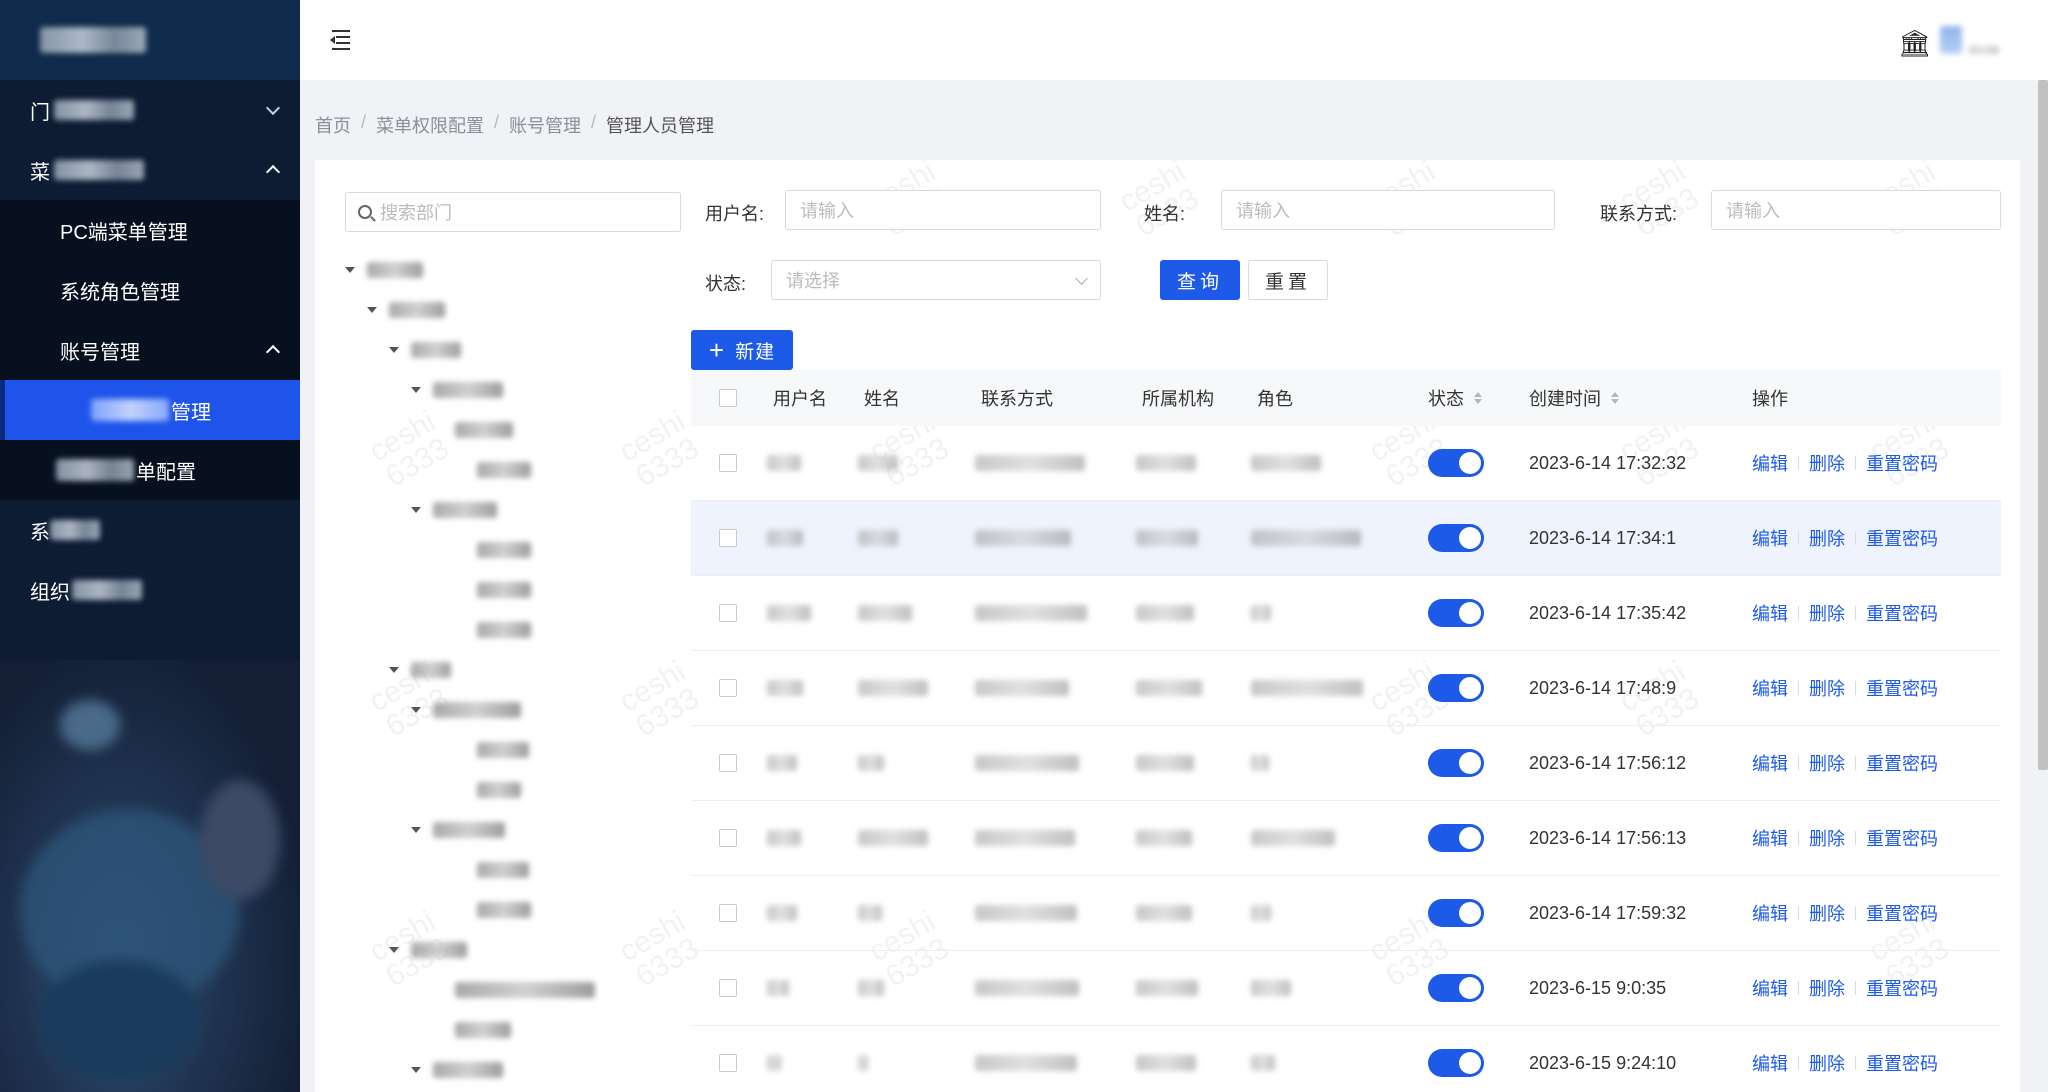  What do you see at coordinates (545, 125) in the screenshot?
I see `breadcrumb-item: 账号管理` at bounding box center [545, 125].